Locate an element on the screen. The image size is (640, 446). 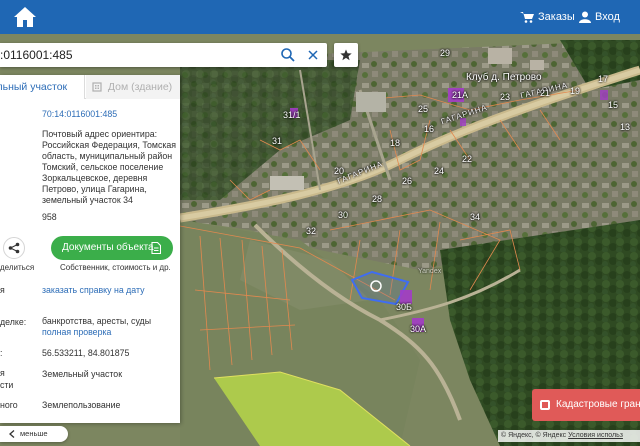
show-less-button: меньше is located at coordinates (34, 434).